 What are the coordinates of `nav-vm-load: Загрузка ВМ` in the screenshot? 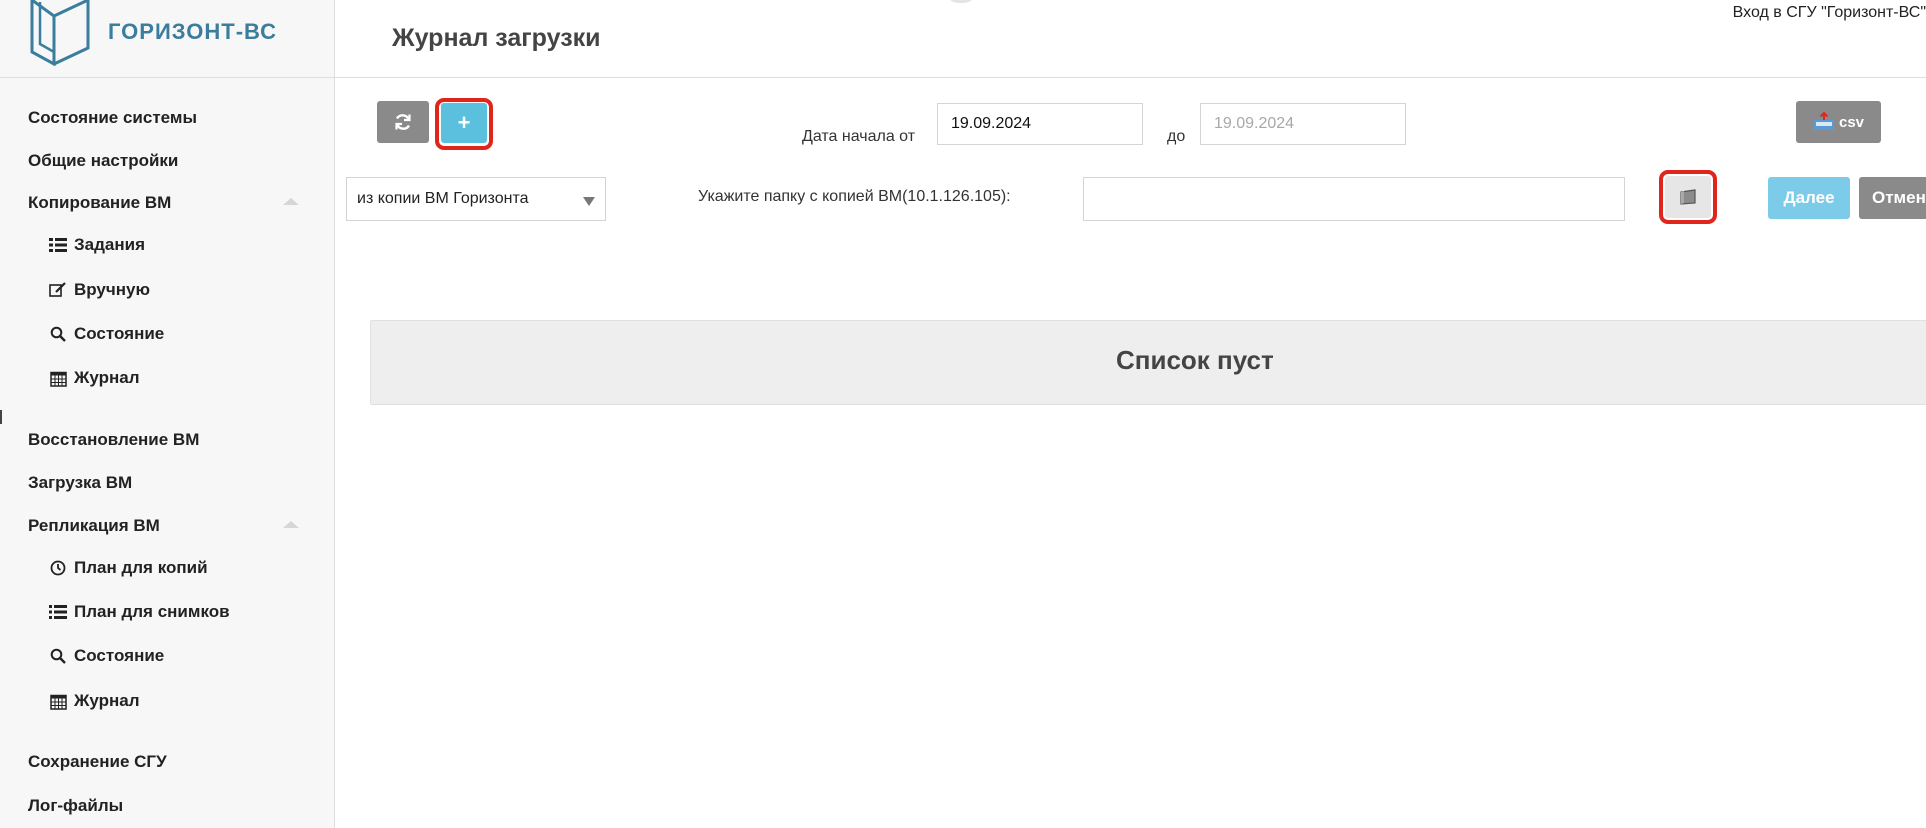 It's located at (80, 483).